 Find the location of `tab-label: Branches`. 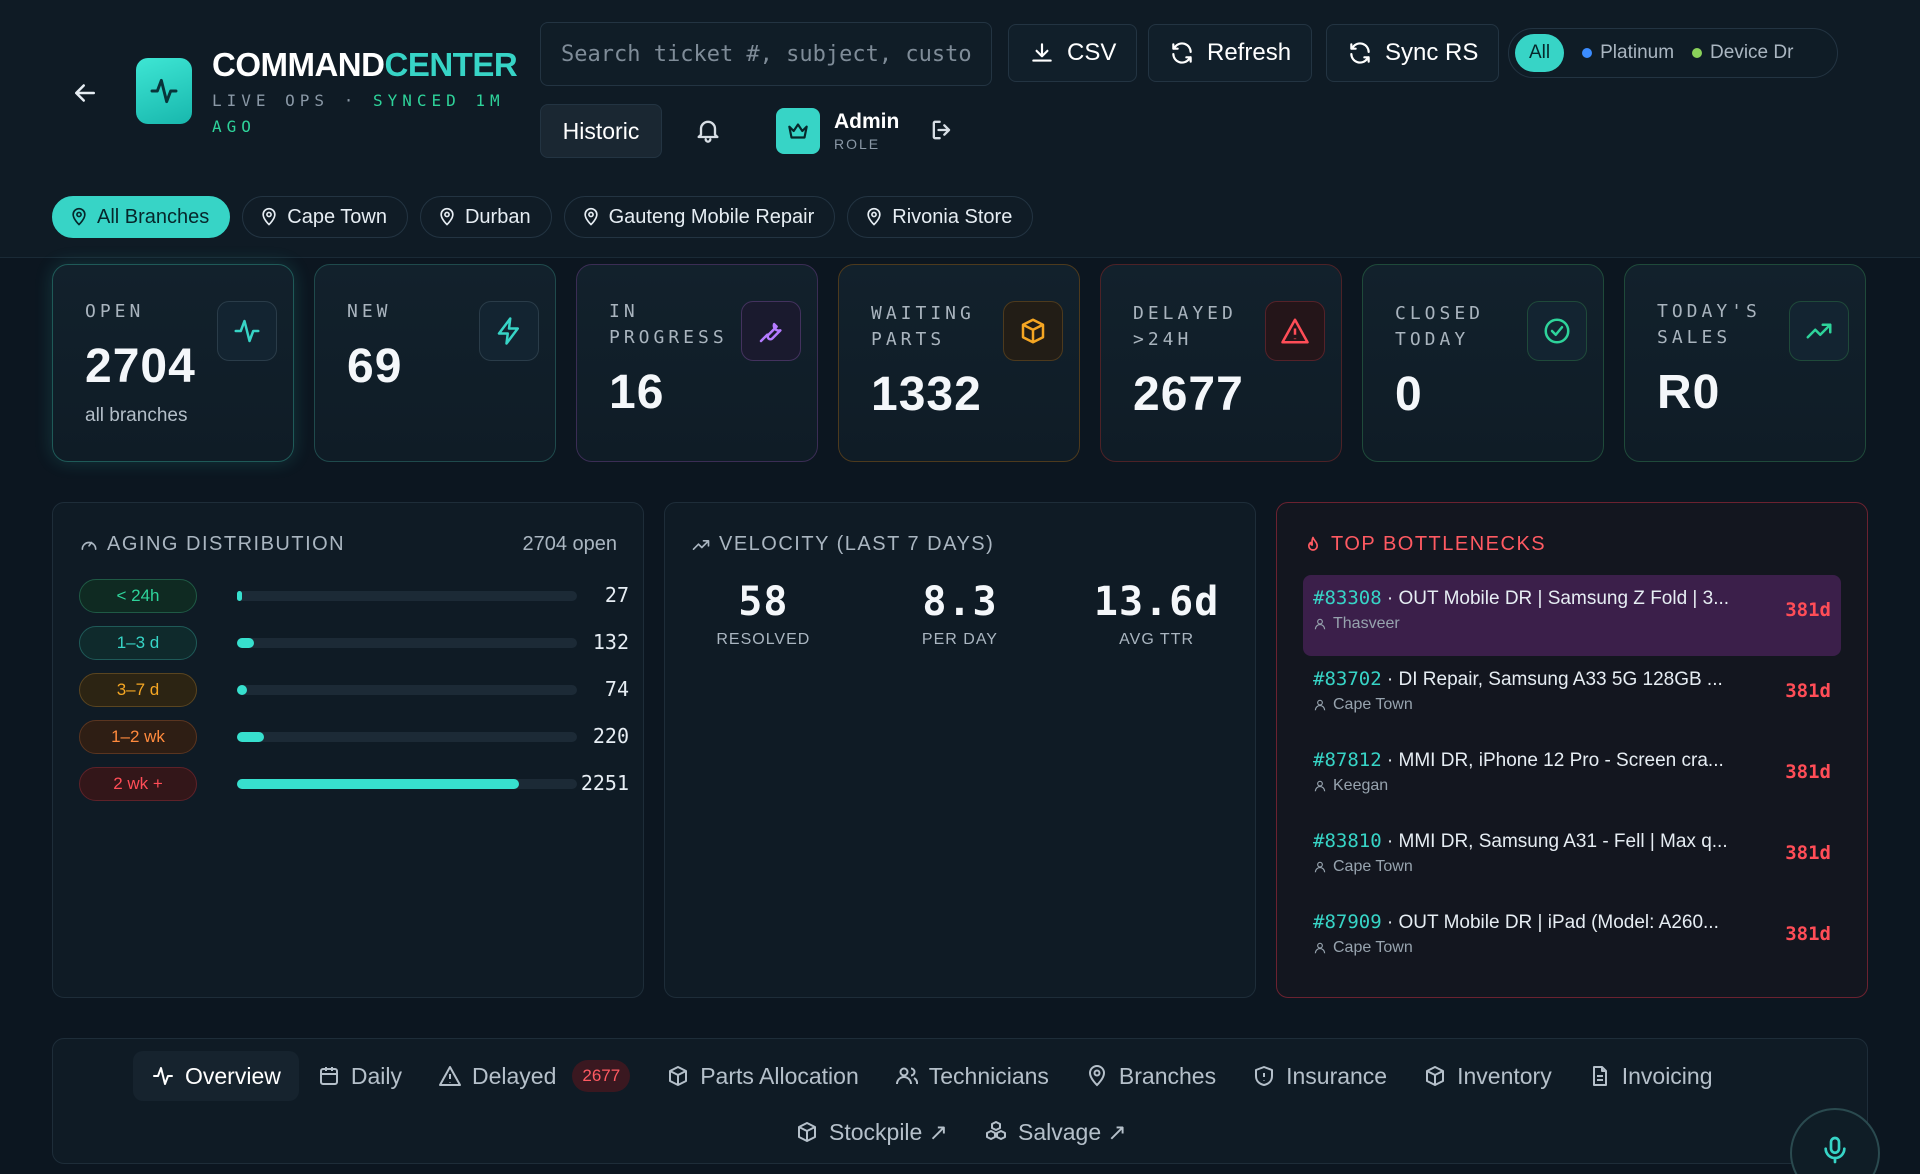

tab-label: Branches is located at coordinates (1167, 1075).